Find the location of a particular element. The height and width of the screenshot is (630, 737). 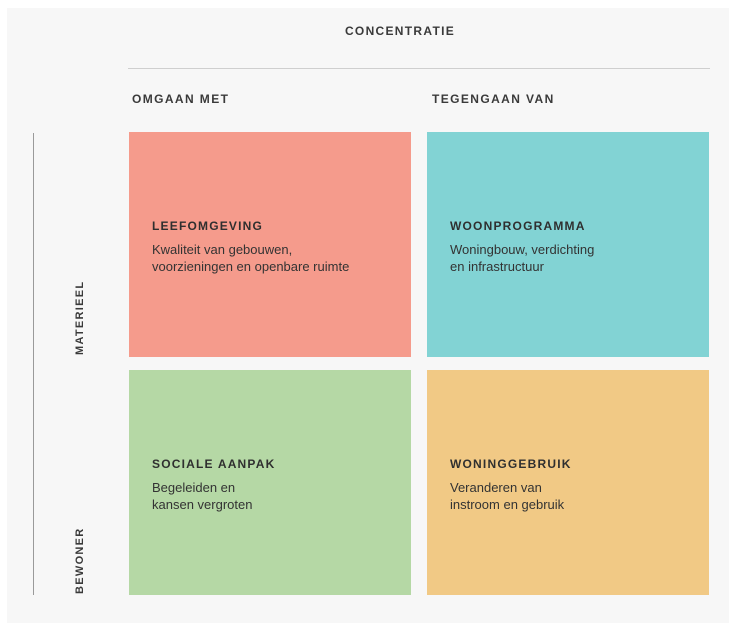

cell-text-line: Begeleiden en is located at coordinates (194, 487).